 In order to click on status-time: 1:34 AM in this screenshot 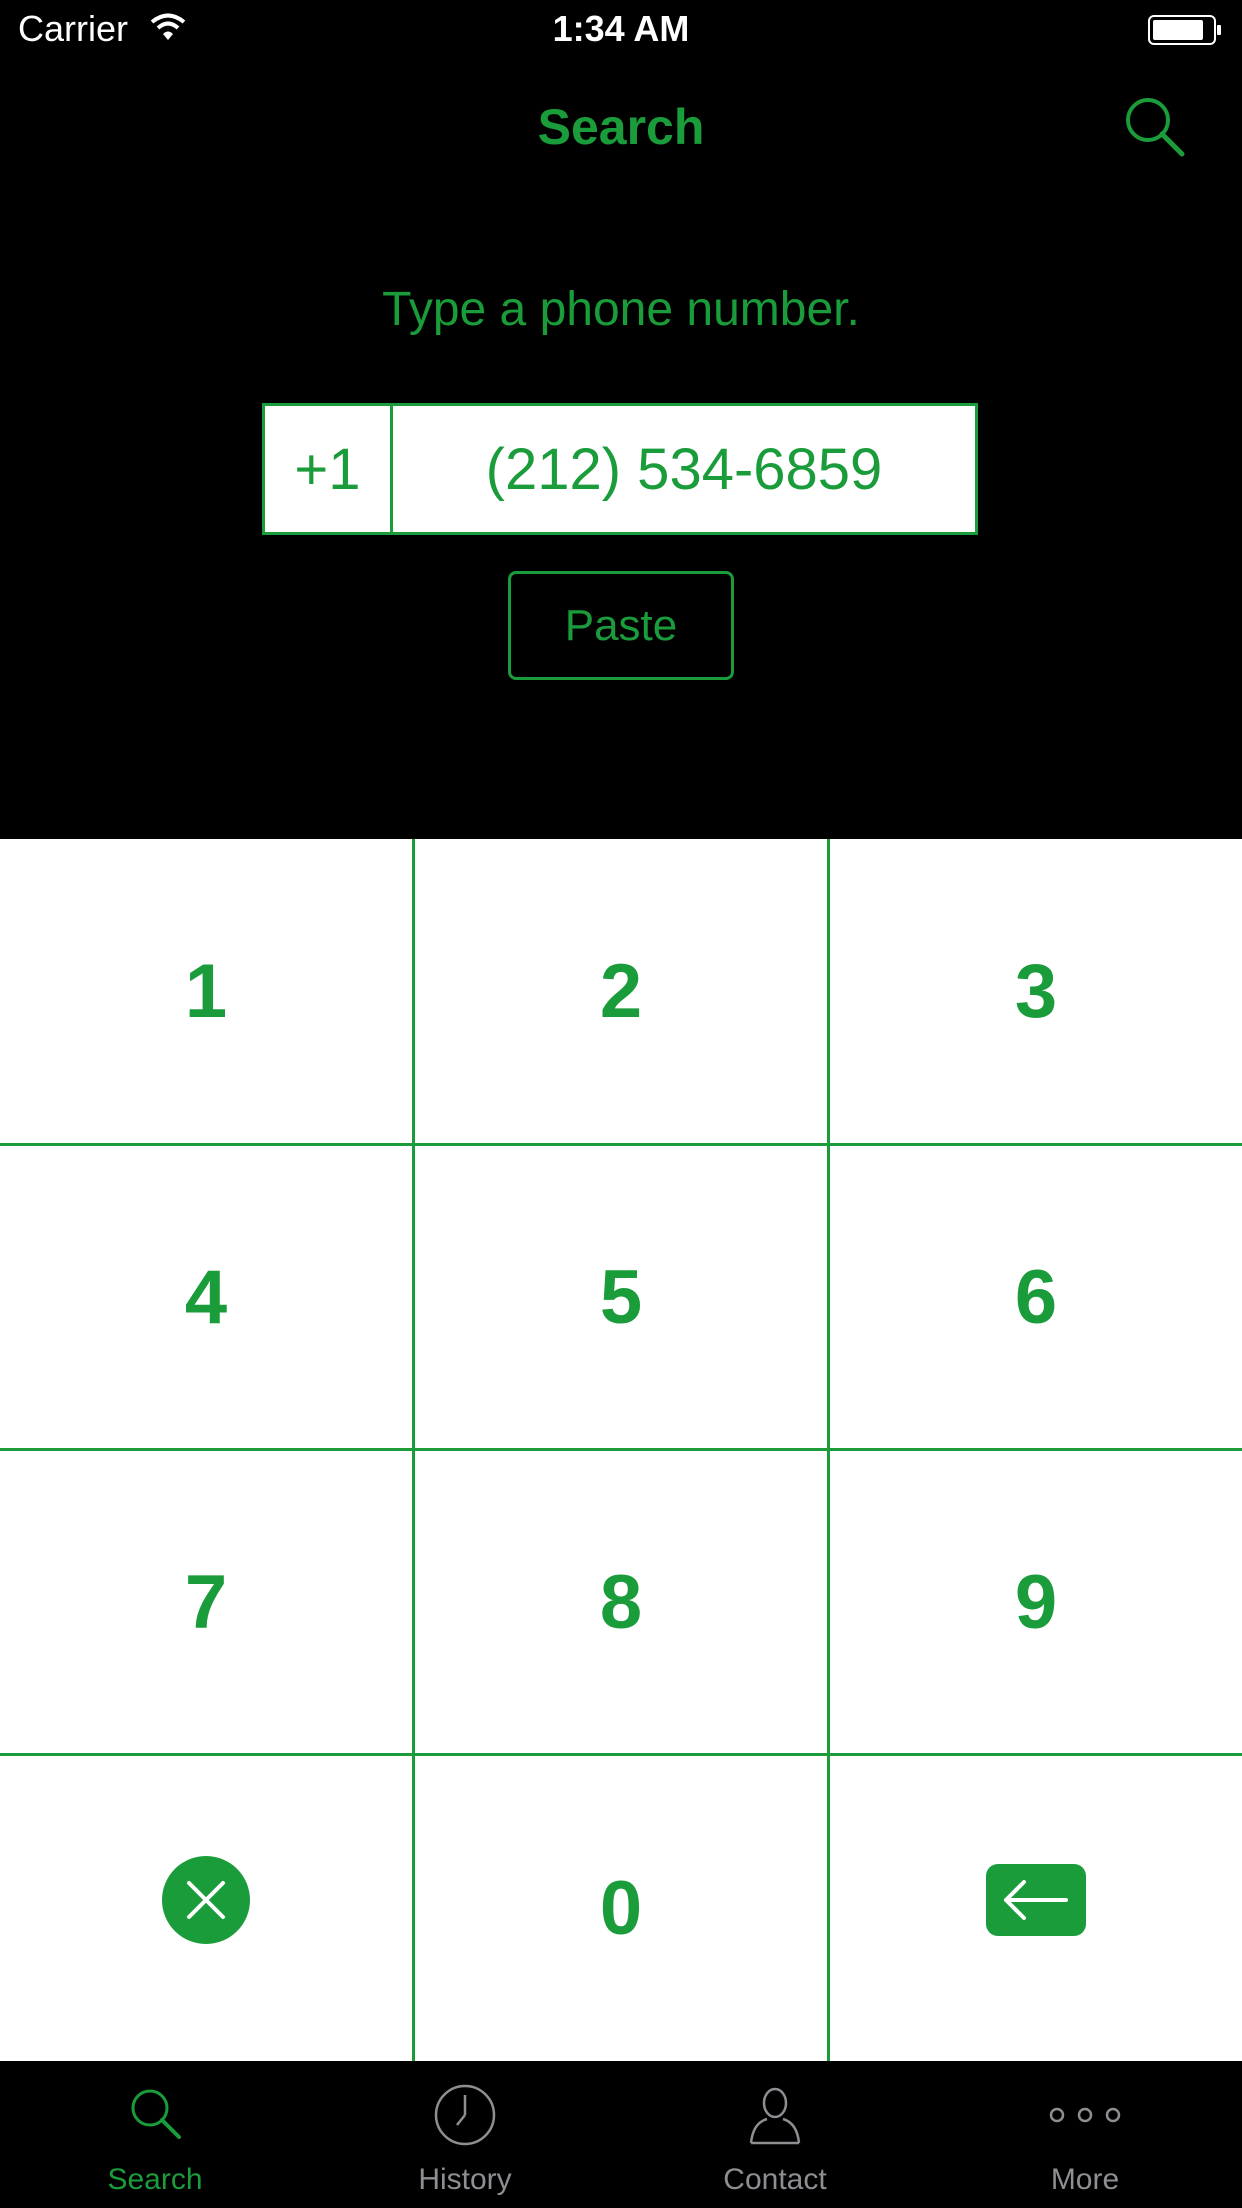, I will do `click(621, 28)`.